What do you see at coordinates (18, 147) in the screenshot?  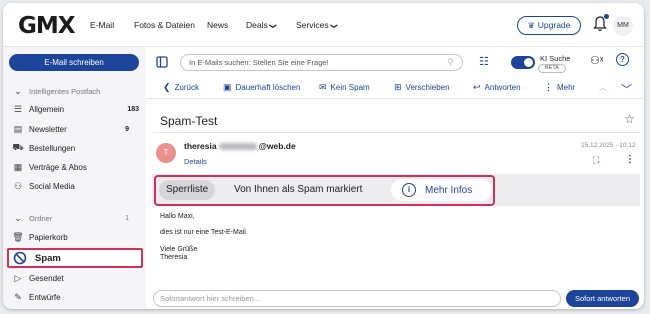 I see `cart-icon: ⛟` at bounding box center [18, 147].